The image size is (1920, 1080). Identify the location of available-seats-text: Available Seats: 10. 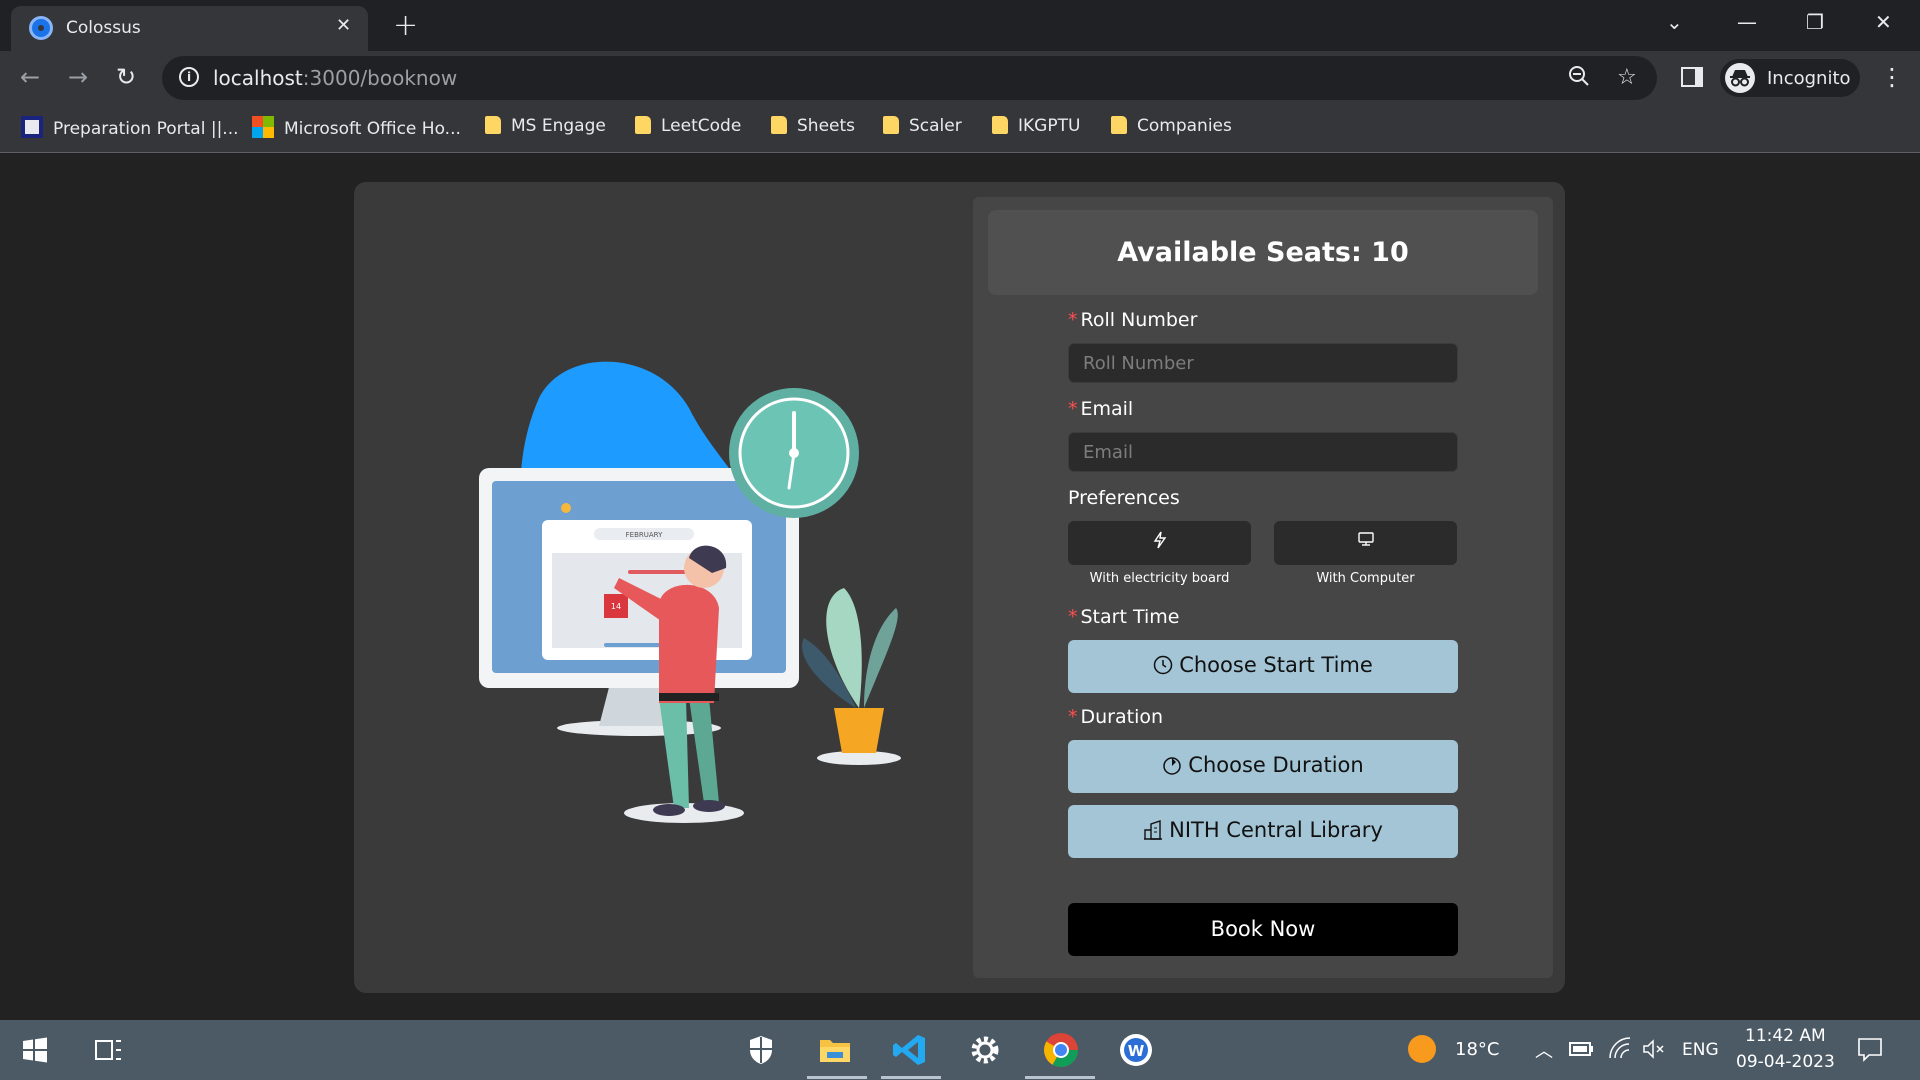
(1263, 252).